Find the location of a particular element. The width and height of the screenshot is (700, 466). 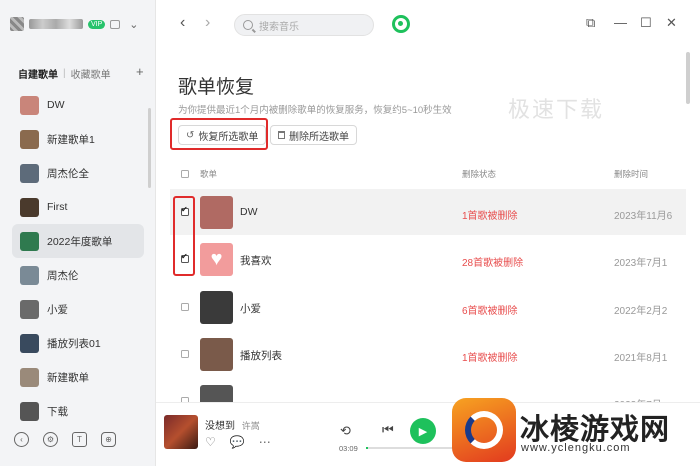

site-logo-mark is located at coordinates (484, 430).